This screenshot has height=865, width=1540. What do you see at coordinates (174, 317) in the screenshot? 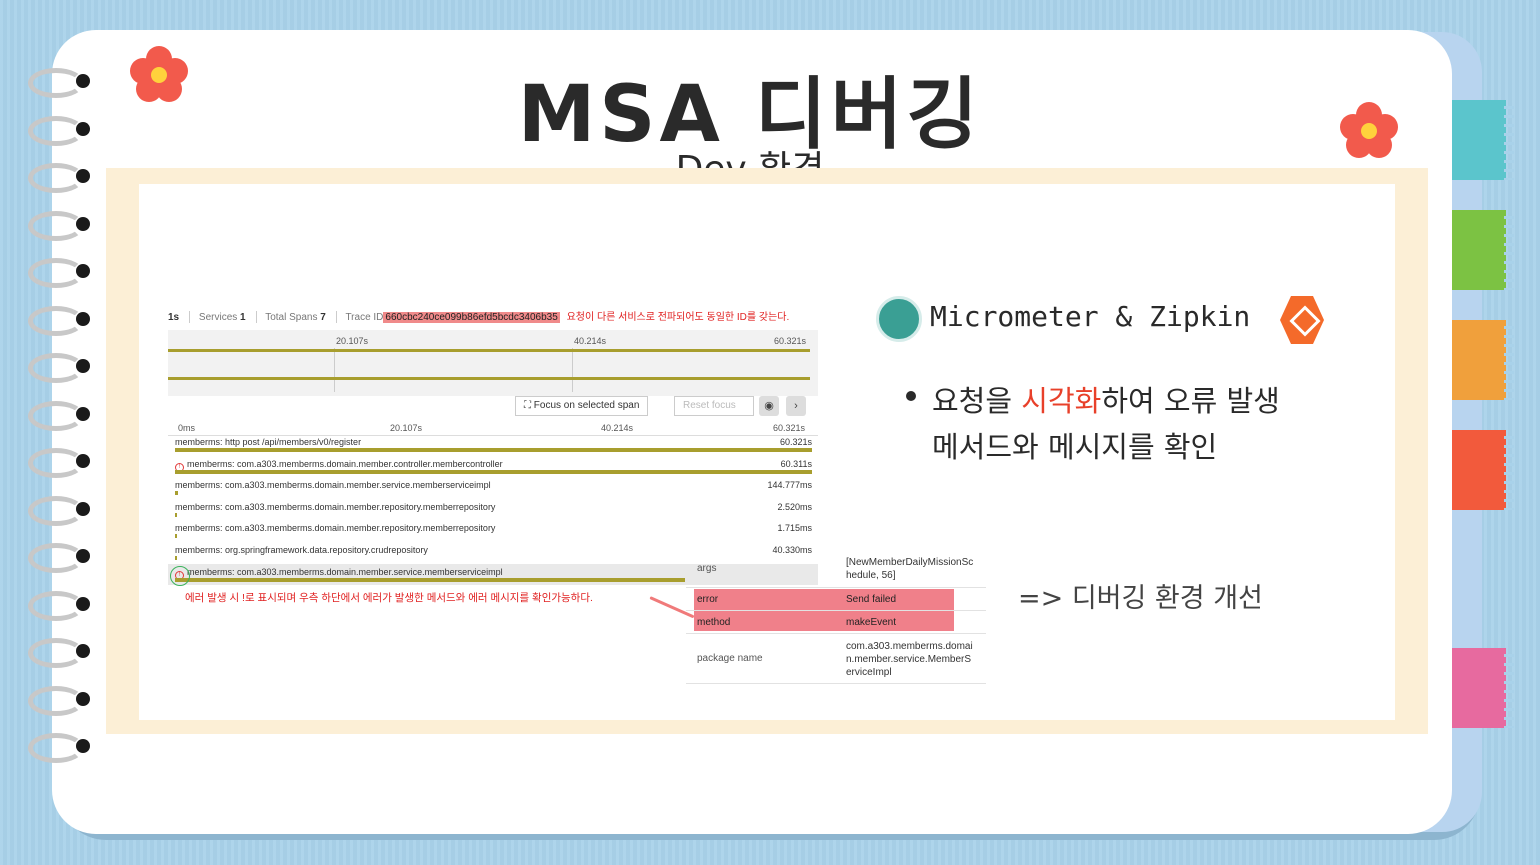
I see `trace-duration: 1s` at bounding box center [174, 317].